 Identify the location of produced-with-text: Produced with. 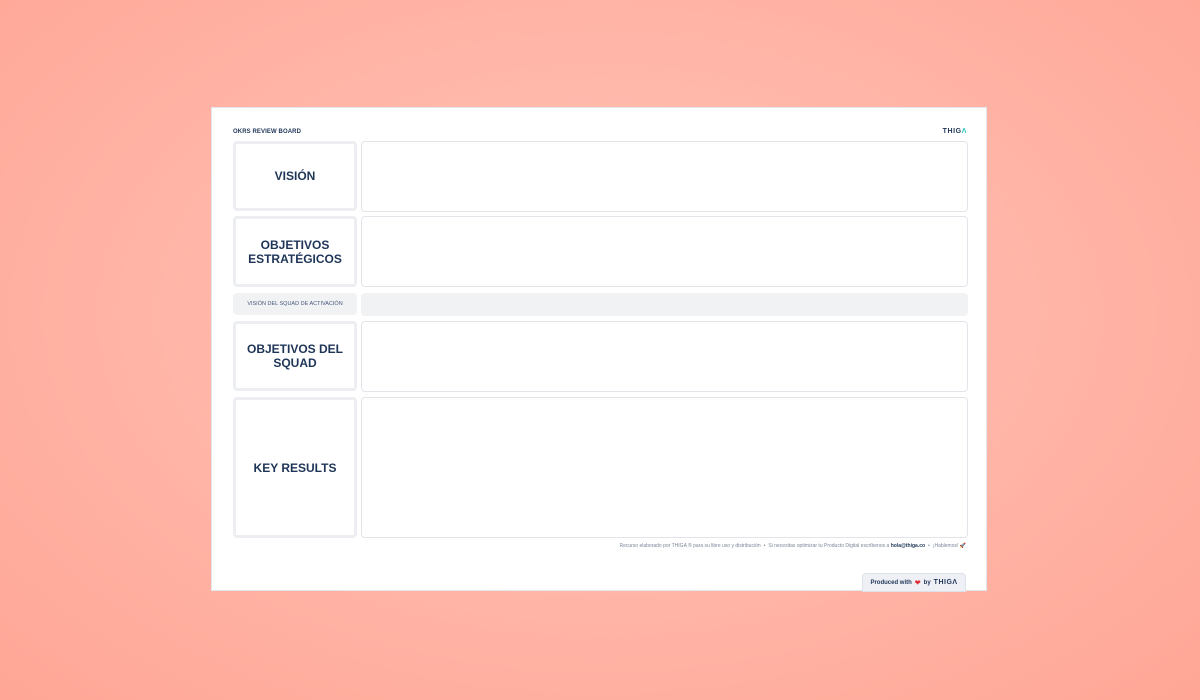
(891, 582).